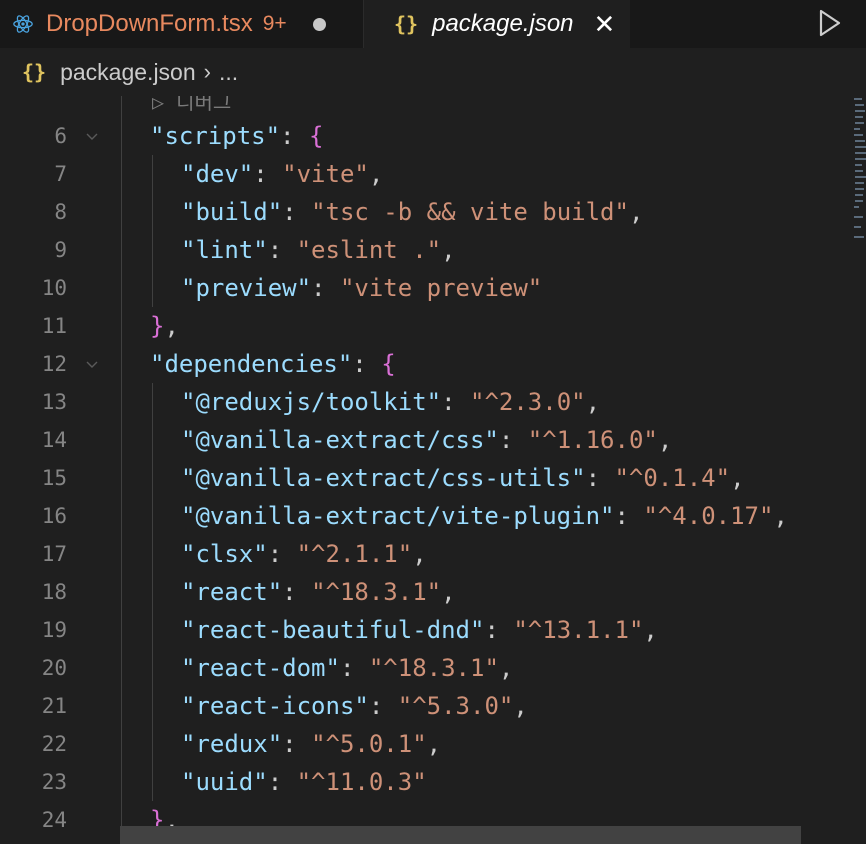  Describe the element at coordinates (361, 782) in the screenshot. I see `json-value: "^11.0.3"` at that location.